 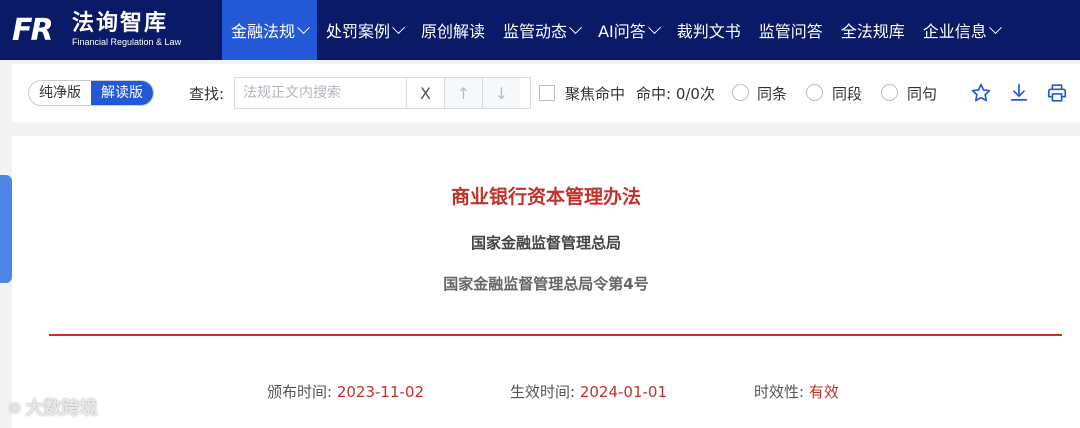 What do you see at coordinates (263, 31) in the screenshot?
I see `nav-item-label: 金融法规` at bounding box center [263, 31].